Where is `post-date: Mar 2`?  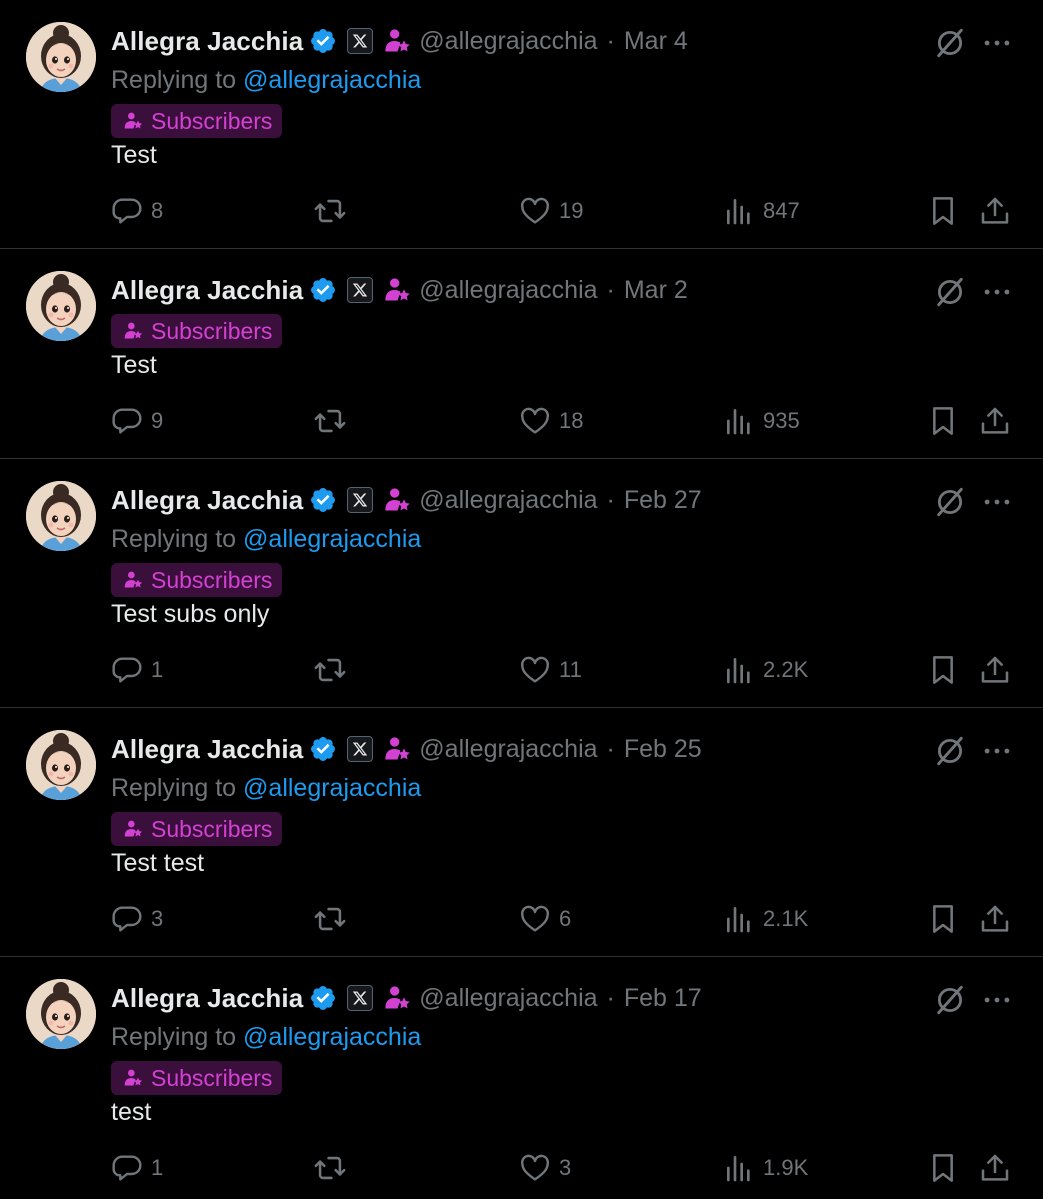 post-date: Mar 2 is located at coordinates (656, 290).